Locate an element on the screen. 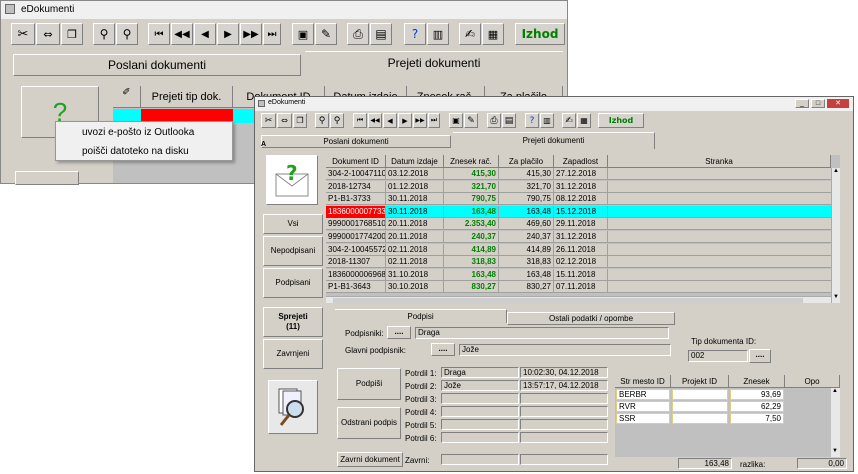 Image resolution: width=858 pixels, height=474 pixels. tab-podpisi: Podpisi is located at coordinates (421, 316).